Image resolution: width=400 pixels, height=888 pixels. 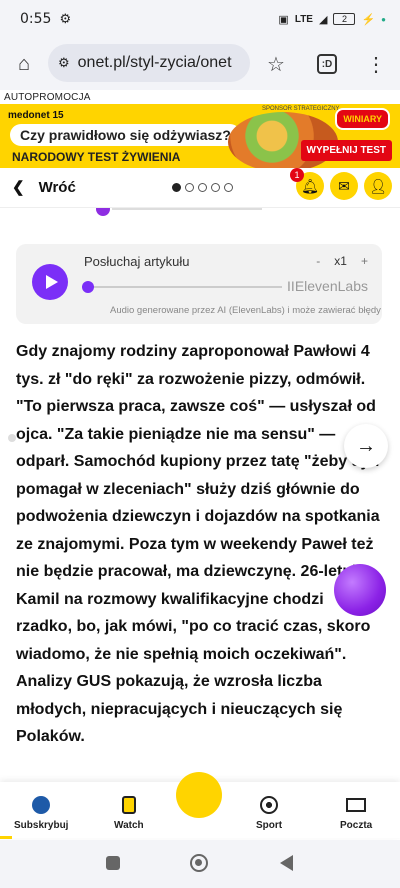 I want to click on ad-cta-button: WYPEŁNIJ TEST, so click(x=346, y=150).